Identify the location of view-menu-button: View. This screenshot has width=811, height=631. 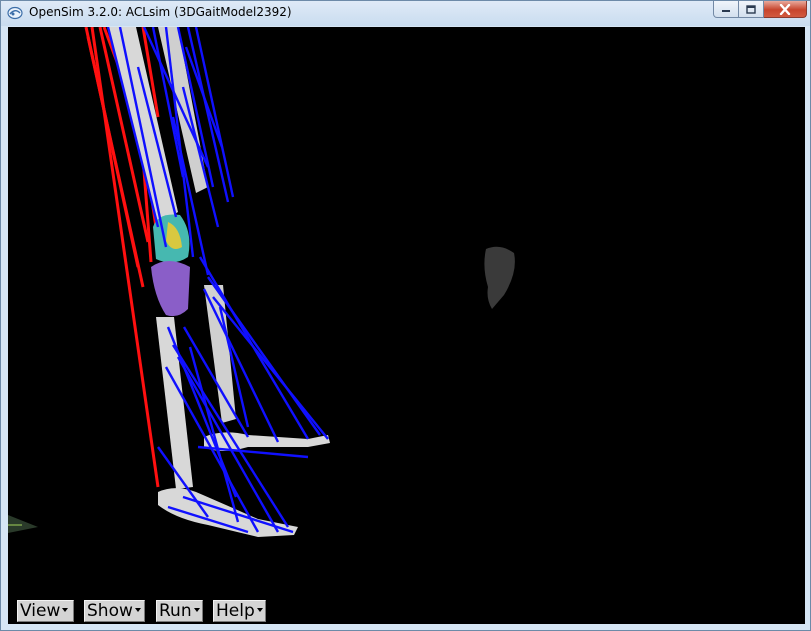
(45, 611).